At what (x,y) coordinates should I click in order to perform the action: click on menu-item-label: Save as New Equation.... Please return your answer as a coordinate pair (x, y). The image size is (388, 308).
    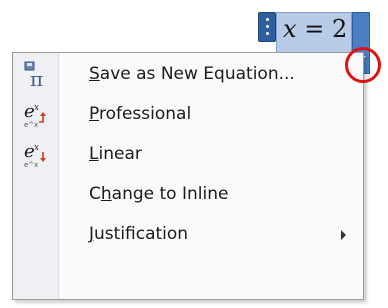
    Looking at the image, I should click on (192, 74).